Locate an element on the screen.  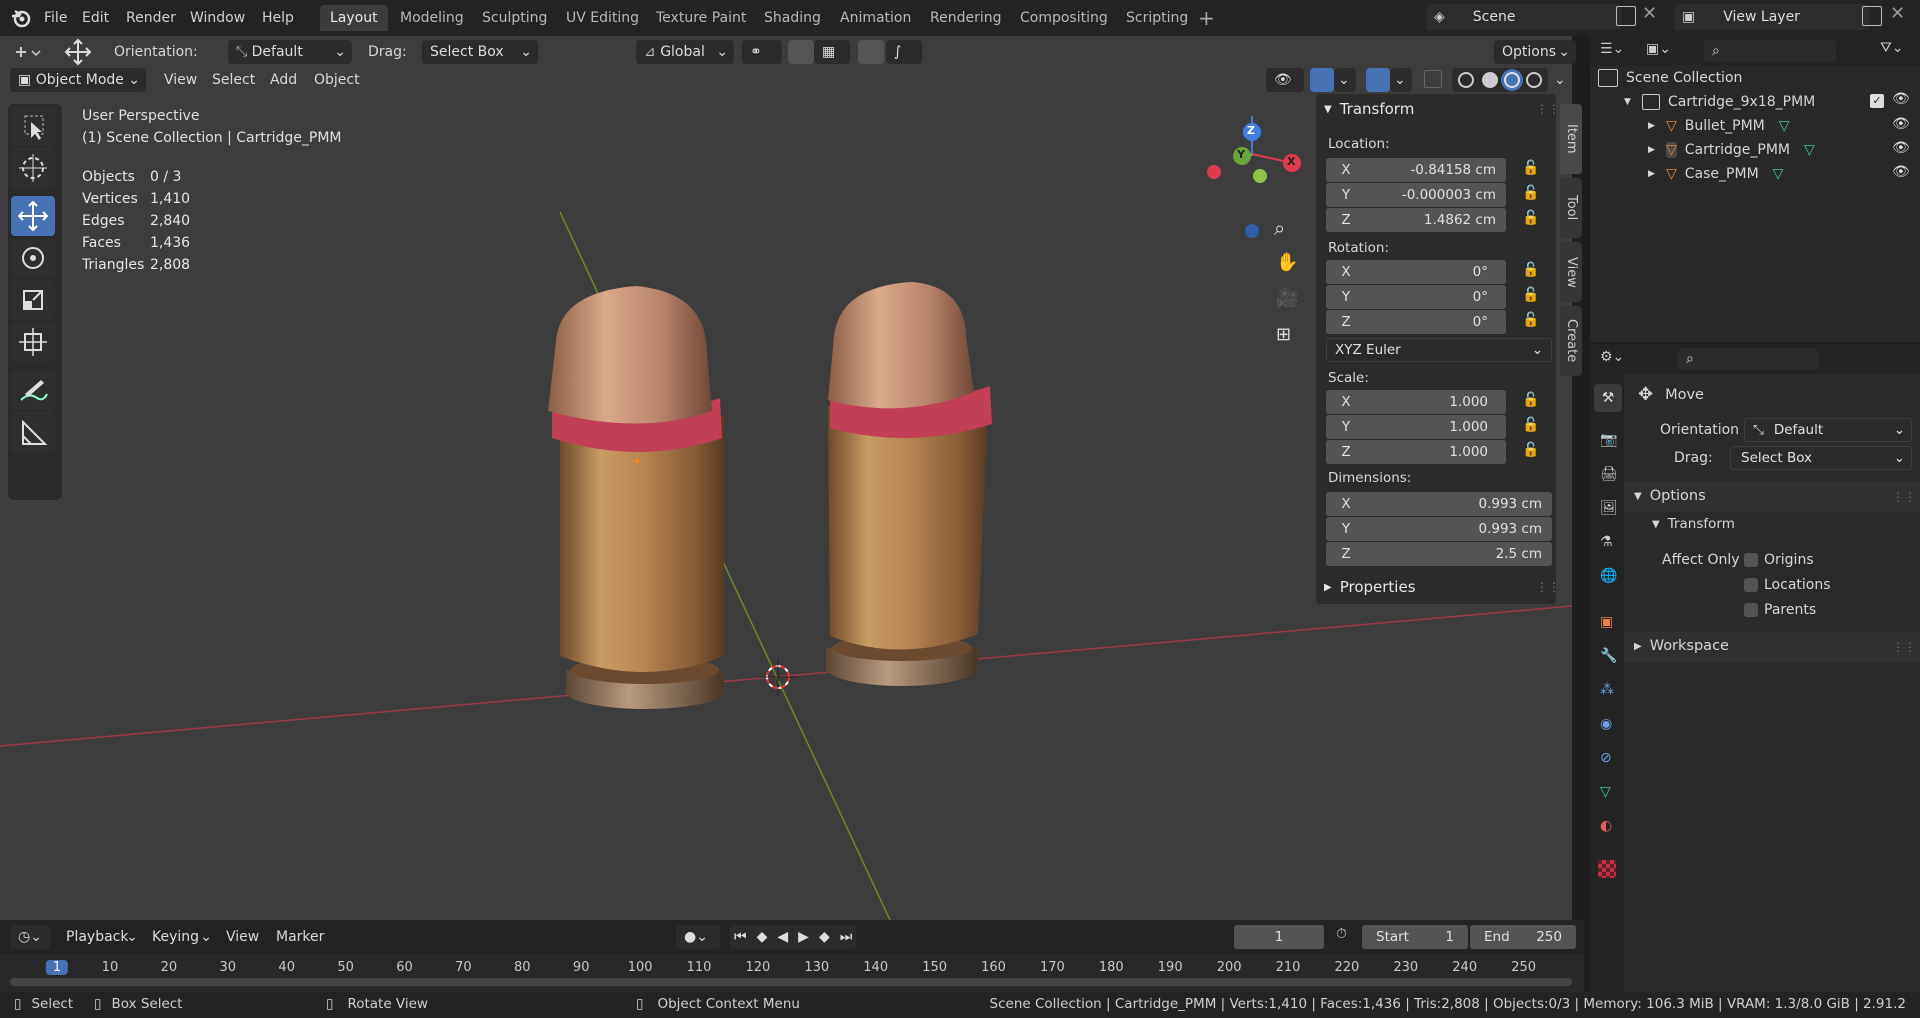
transform-tool-icon is located at coordinates (33, 342).